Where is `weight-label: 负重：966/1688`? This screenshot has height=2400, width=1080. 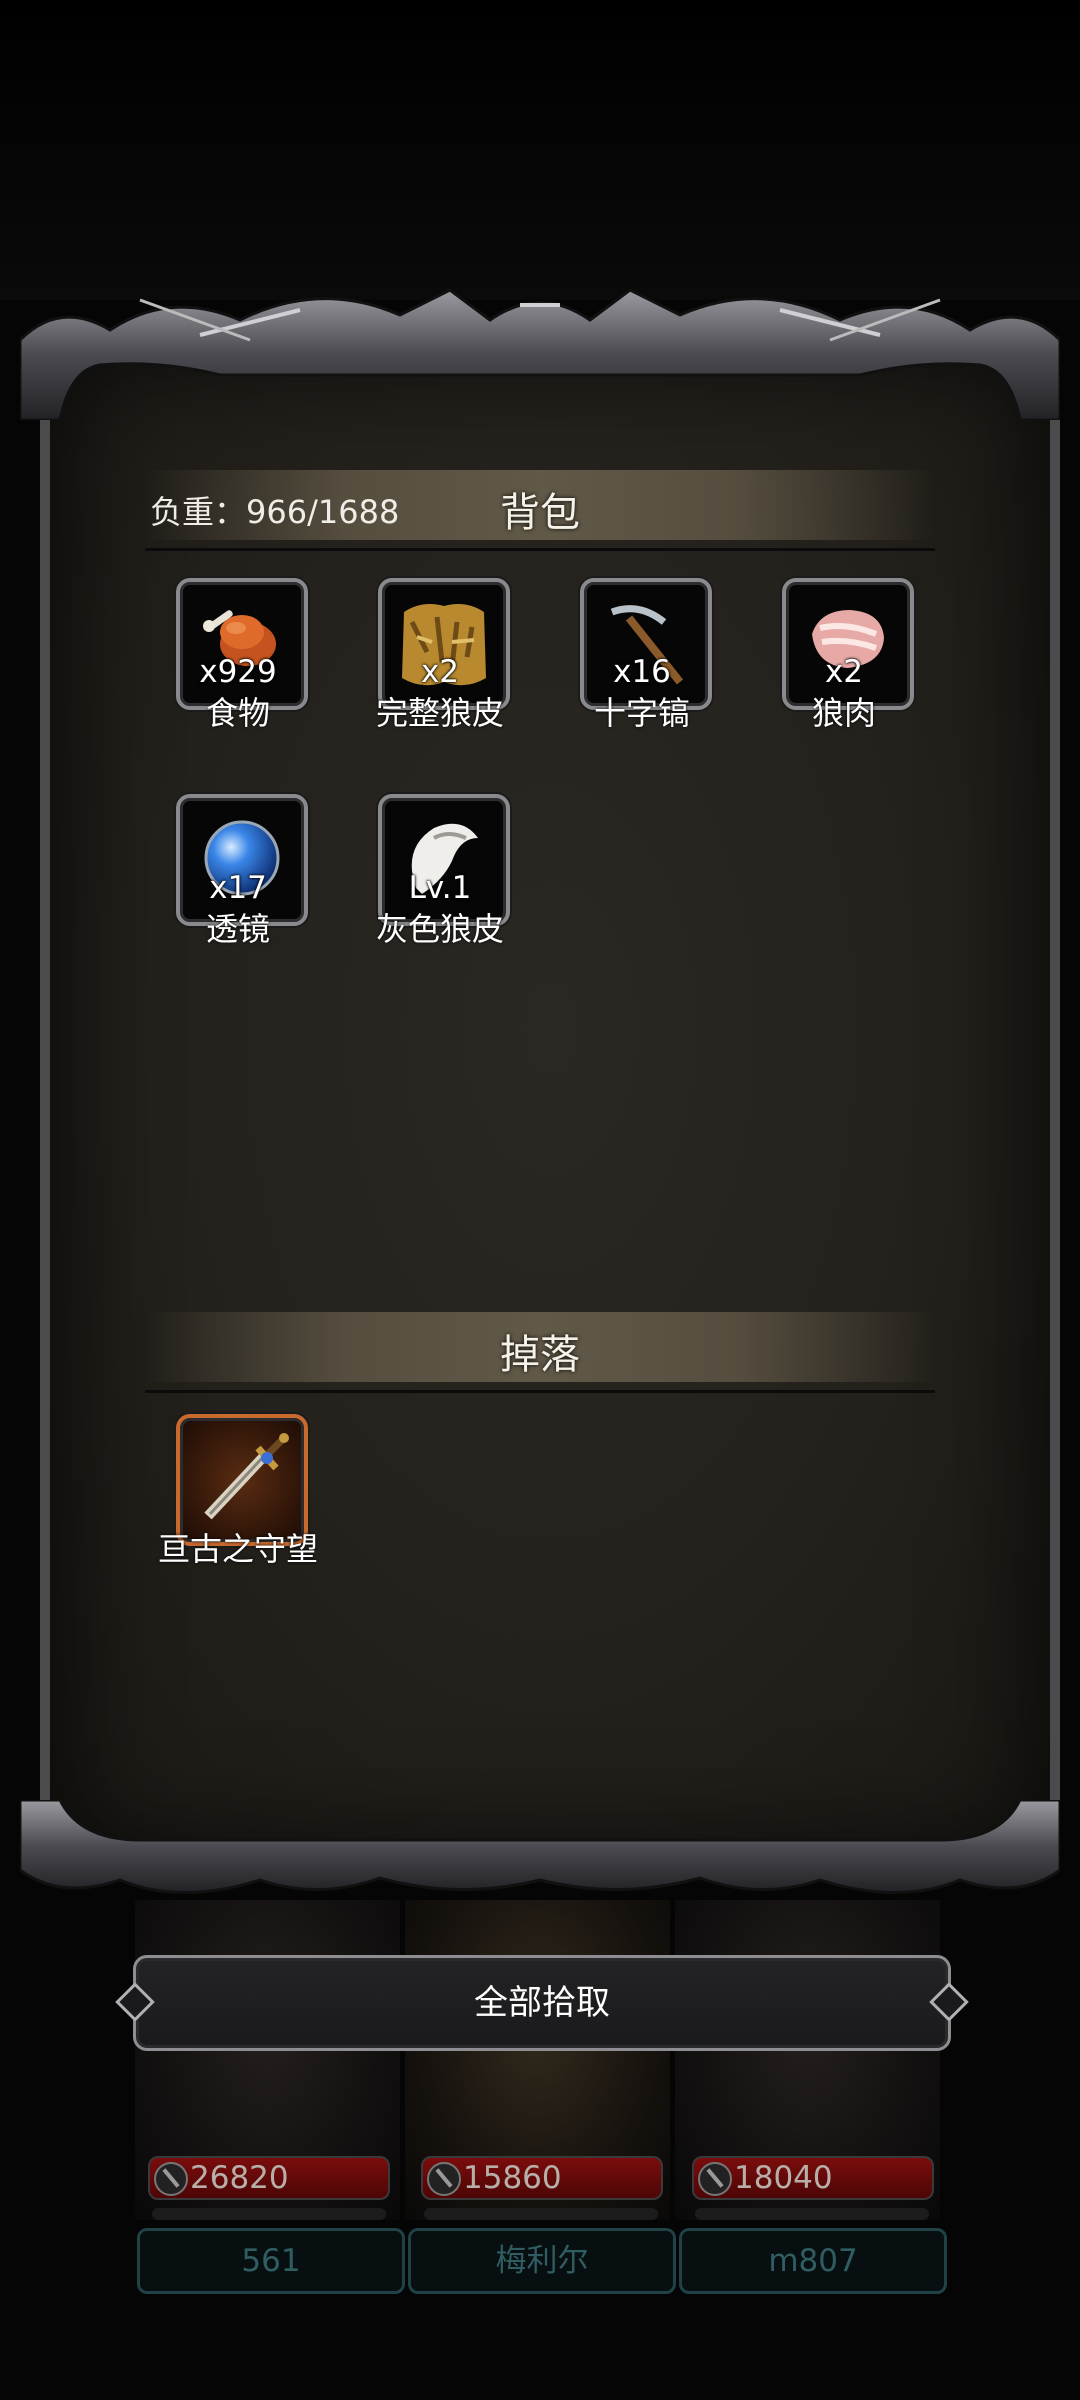
weight-label: 负重：966/1688 is located at coordinates (275, 512).